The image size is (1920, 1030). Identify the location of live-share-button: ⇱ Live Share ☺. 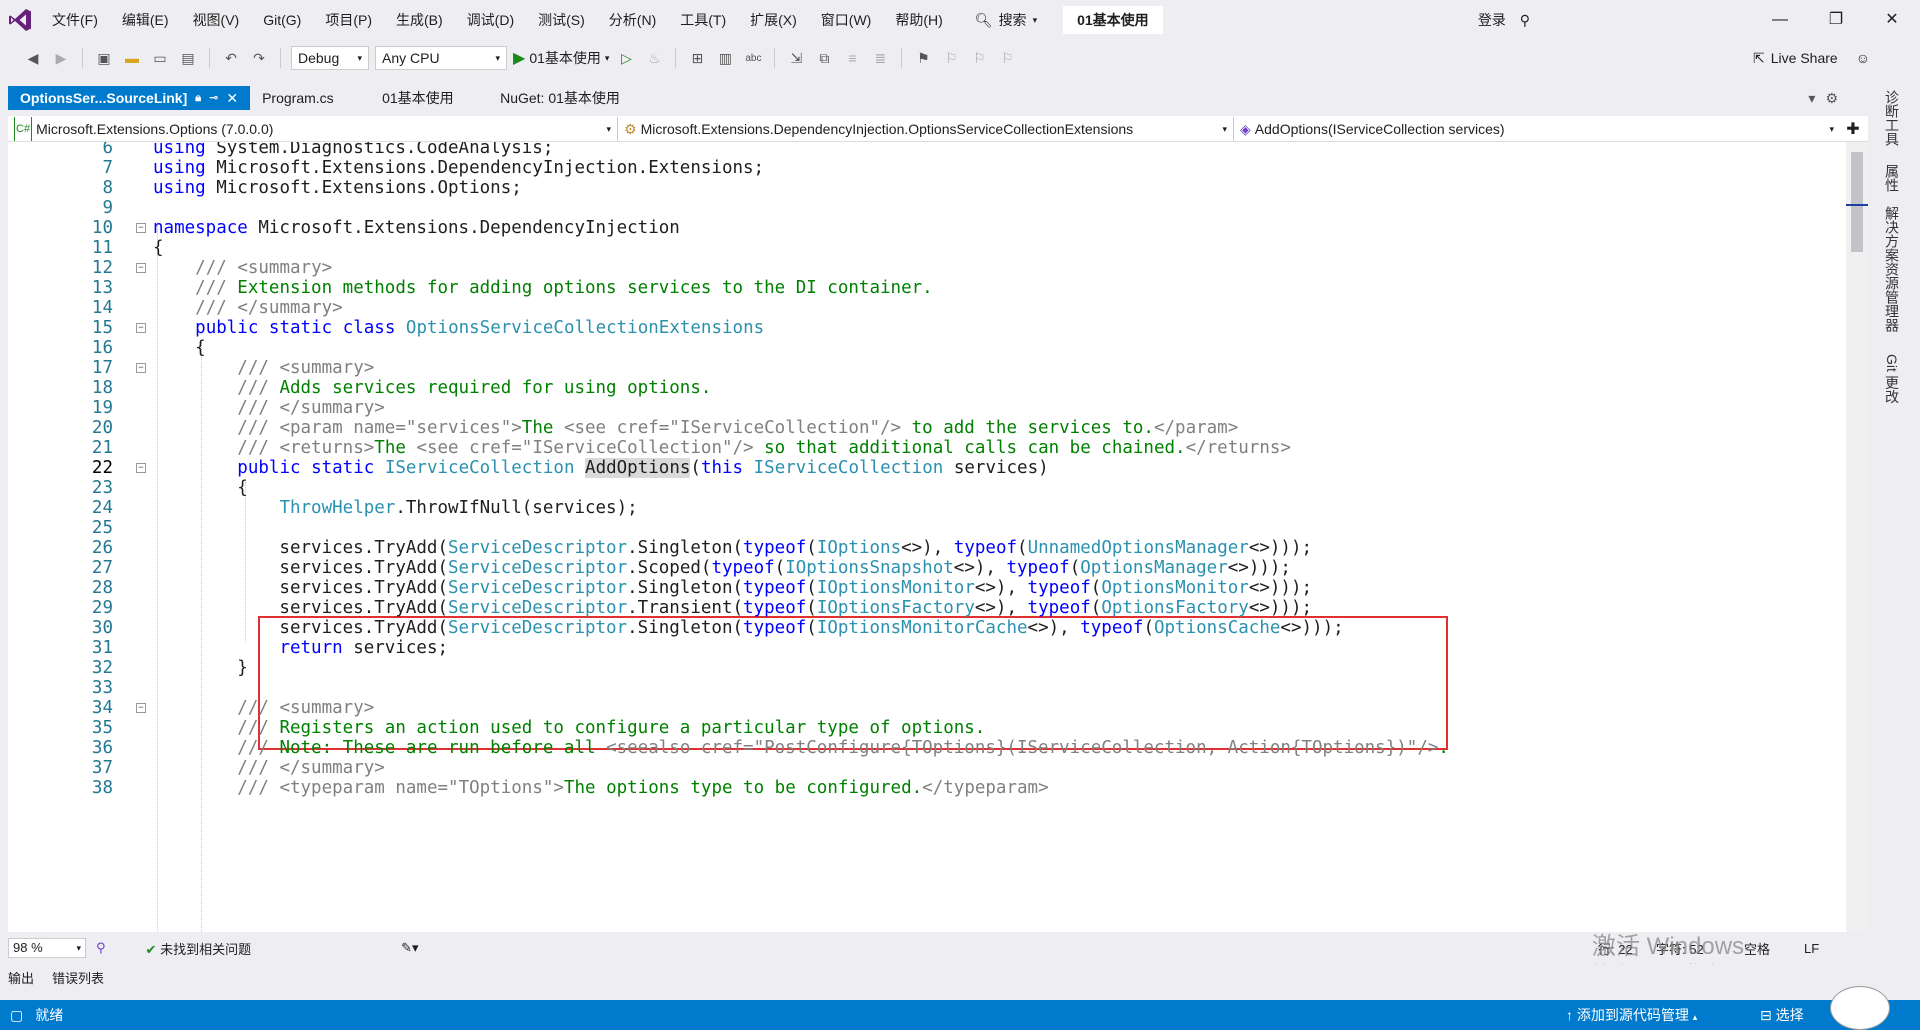
(1811, 58).